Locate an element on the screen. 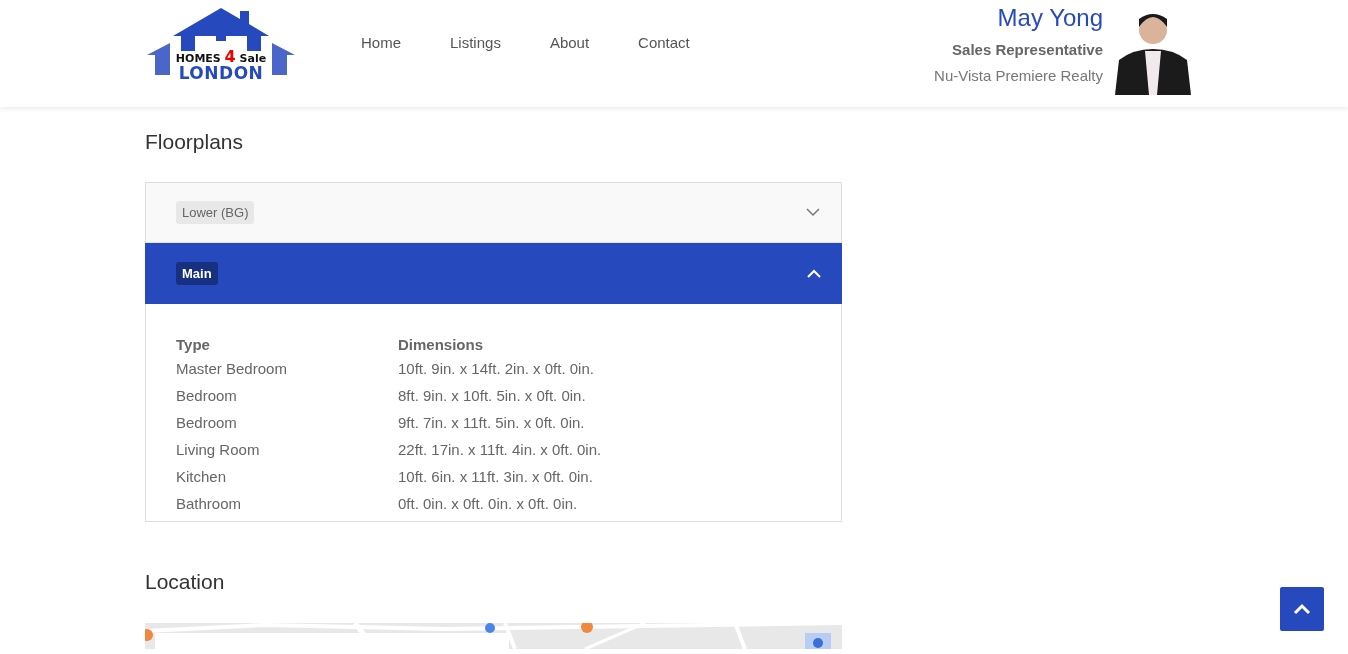  back-to-top-button is located at coordinates (1302, 609).